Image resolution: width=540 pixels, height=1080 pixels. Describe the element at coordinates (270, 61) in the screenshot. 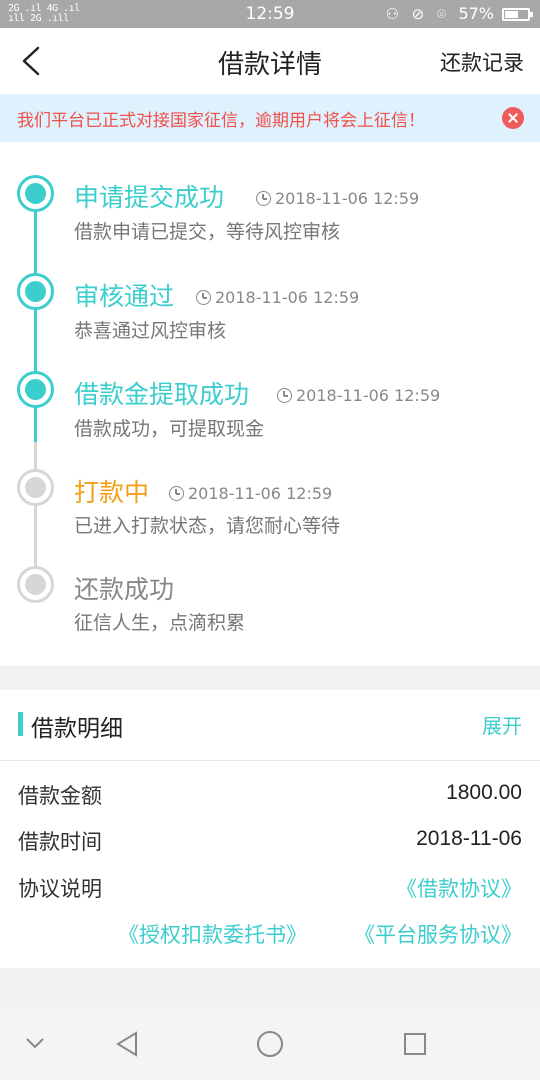

I see `nav-bar: 借款详情 还款记录` at that location.